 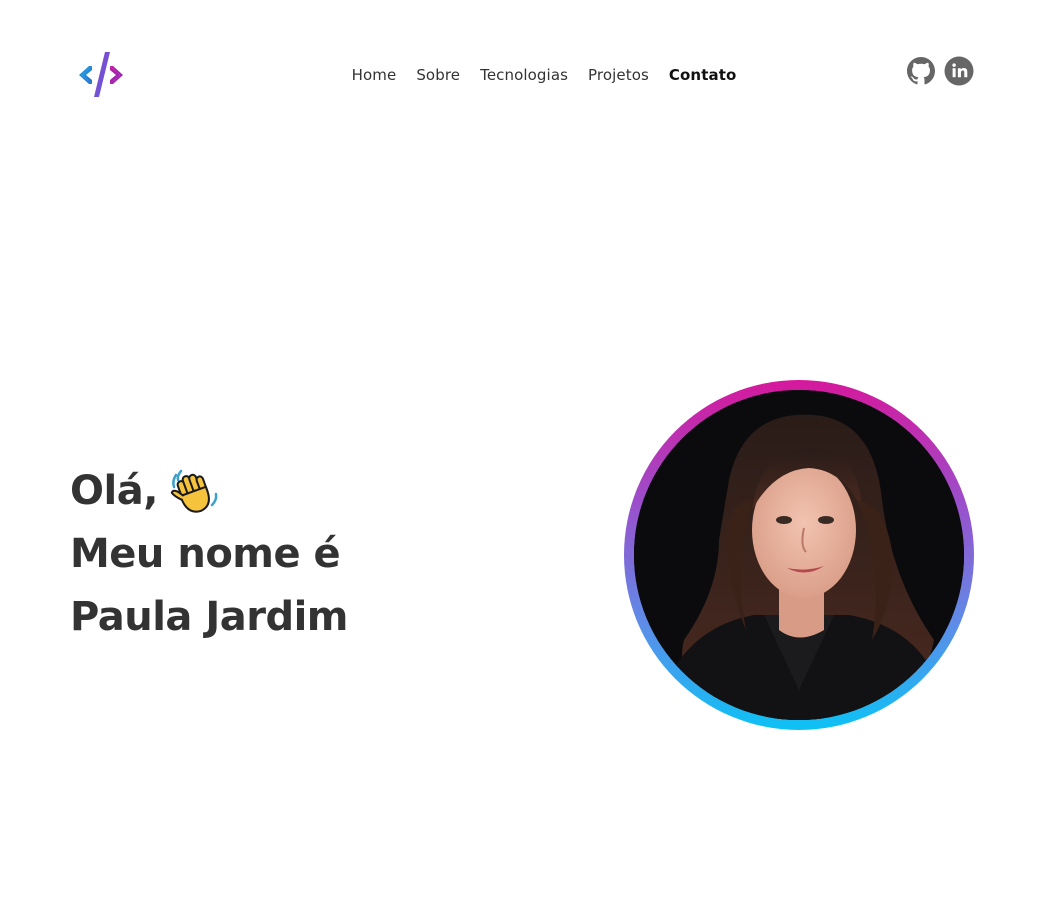 I want to click on greeting-text: Olá,, so click(x=114, y=491).